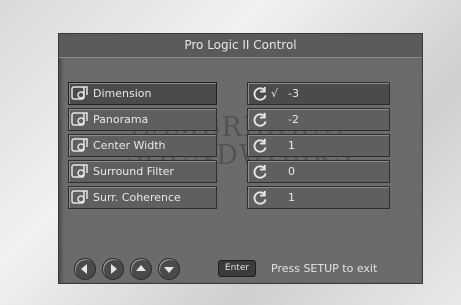 The height and width of the screenshot is (305, 461). What do you see at coordinates (324, 268) in the screenshot?
I see `exit-hint: Press SETUP to exit` at bounding box center [324, 268].